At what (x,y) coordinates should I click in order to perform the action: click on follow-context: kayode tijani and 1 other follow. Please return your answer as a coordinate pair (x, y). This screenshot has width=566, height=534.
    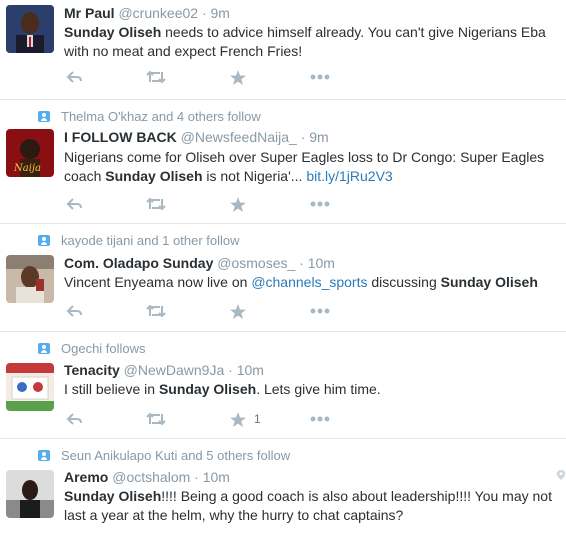
    Looking at the image, I should click on (139, 240).